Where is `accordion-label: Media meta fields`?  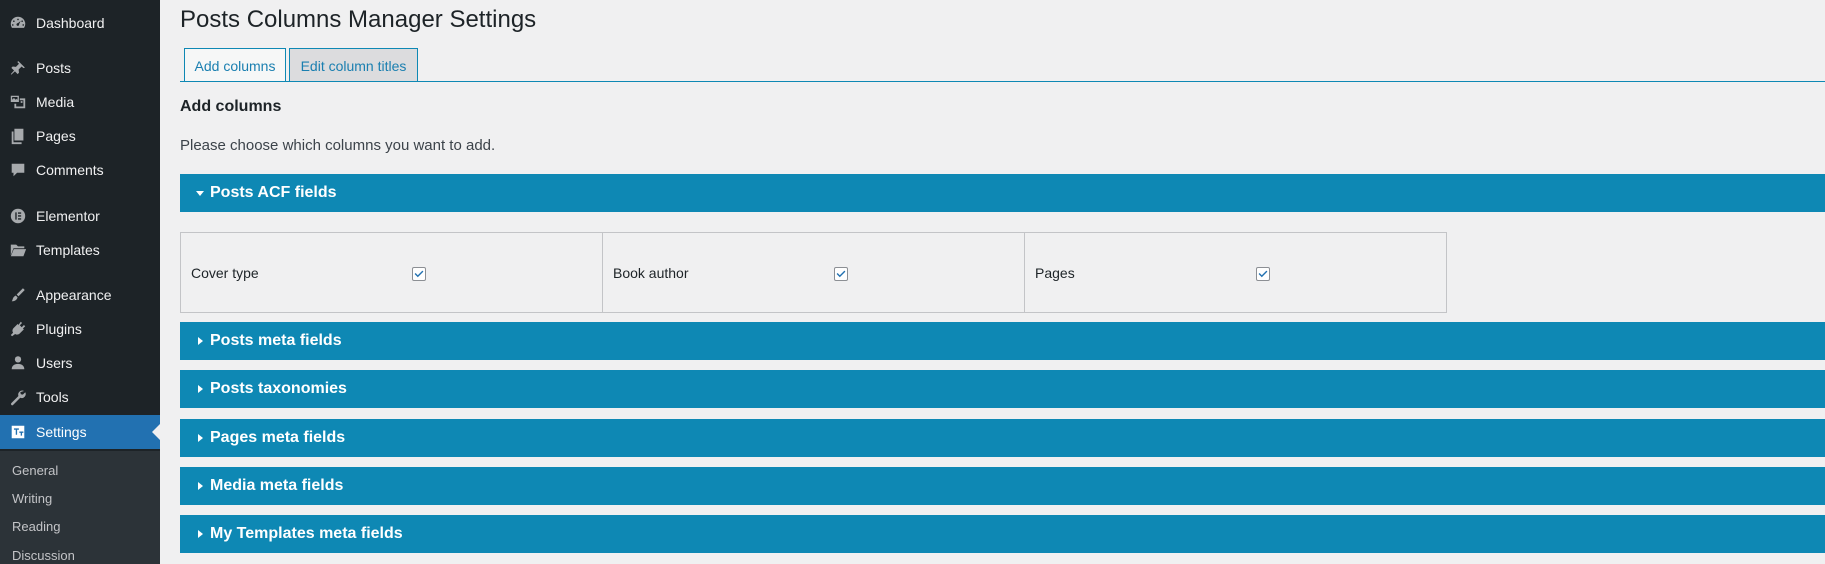 accordion-label: Media meta fields is located at coordinates (277, 485).